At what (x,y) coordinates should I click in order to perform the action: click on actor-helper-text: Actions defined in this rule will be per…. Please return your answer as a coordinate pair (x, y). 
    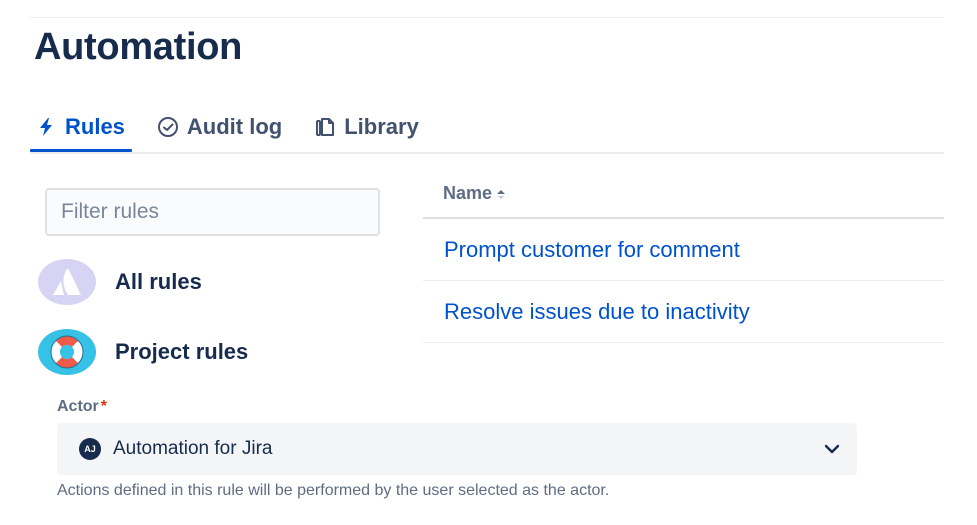
    Looking at the image, I should click on (333, 490).